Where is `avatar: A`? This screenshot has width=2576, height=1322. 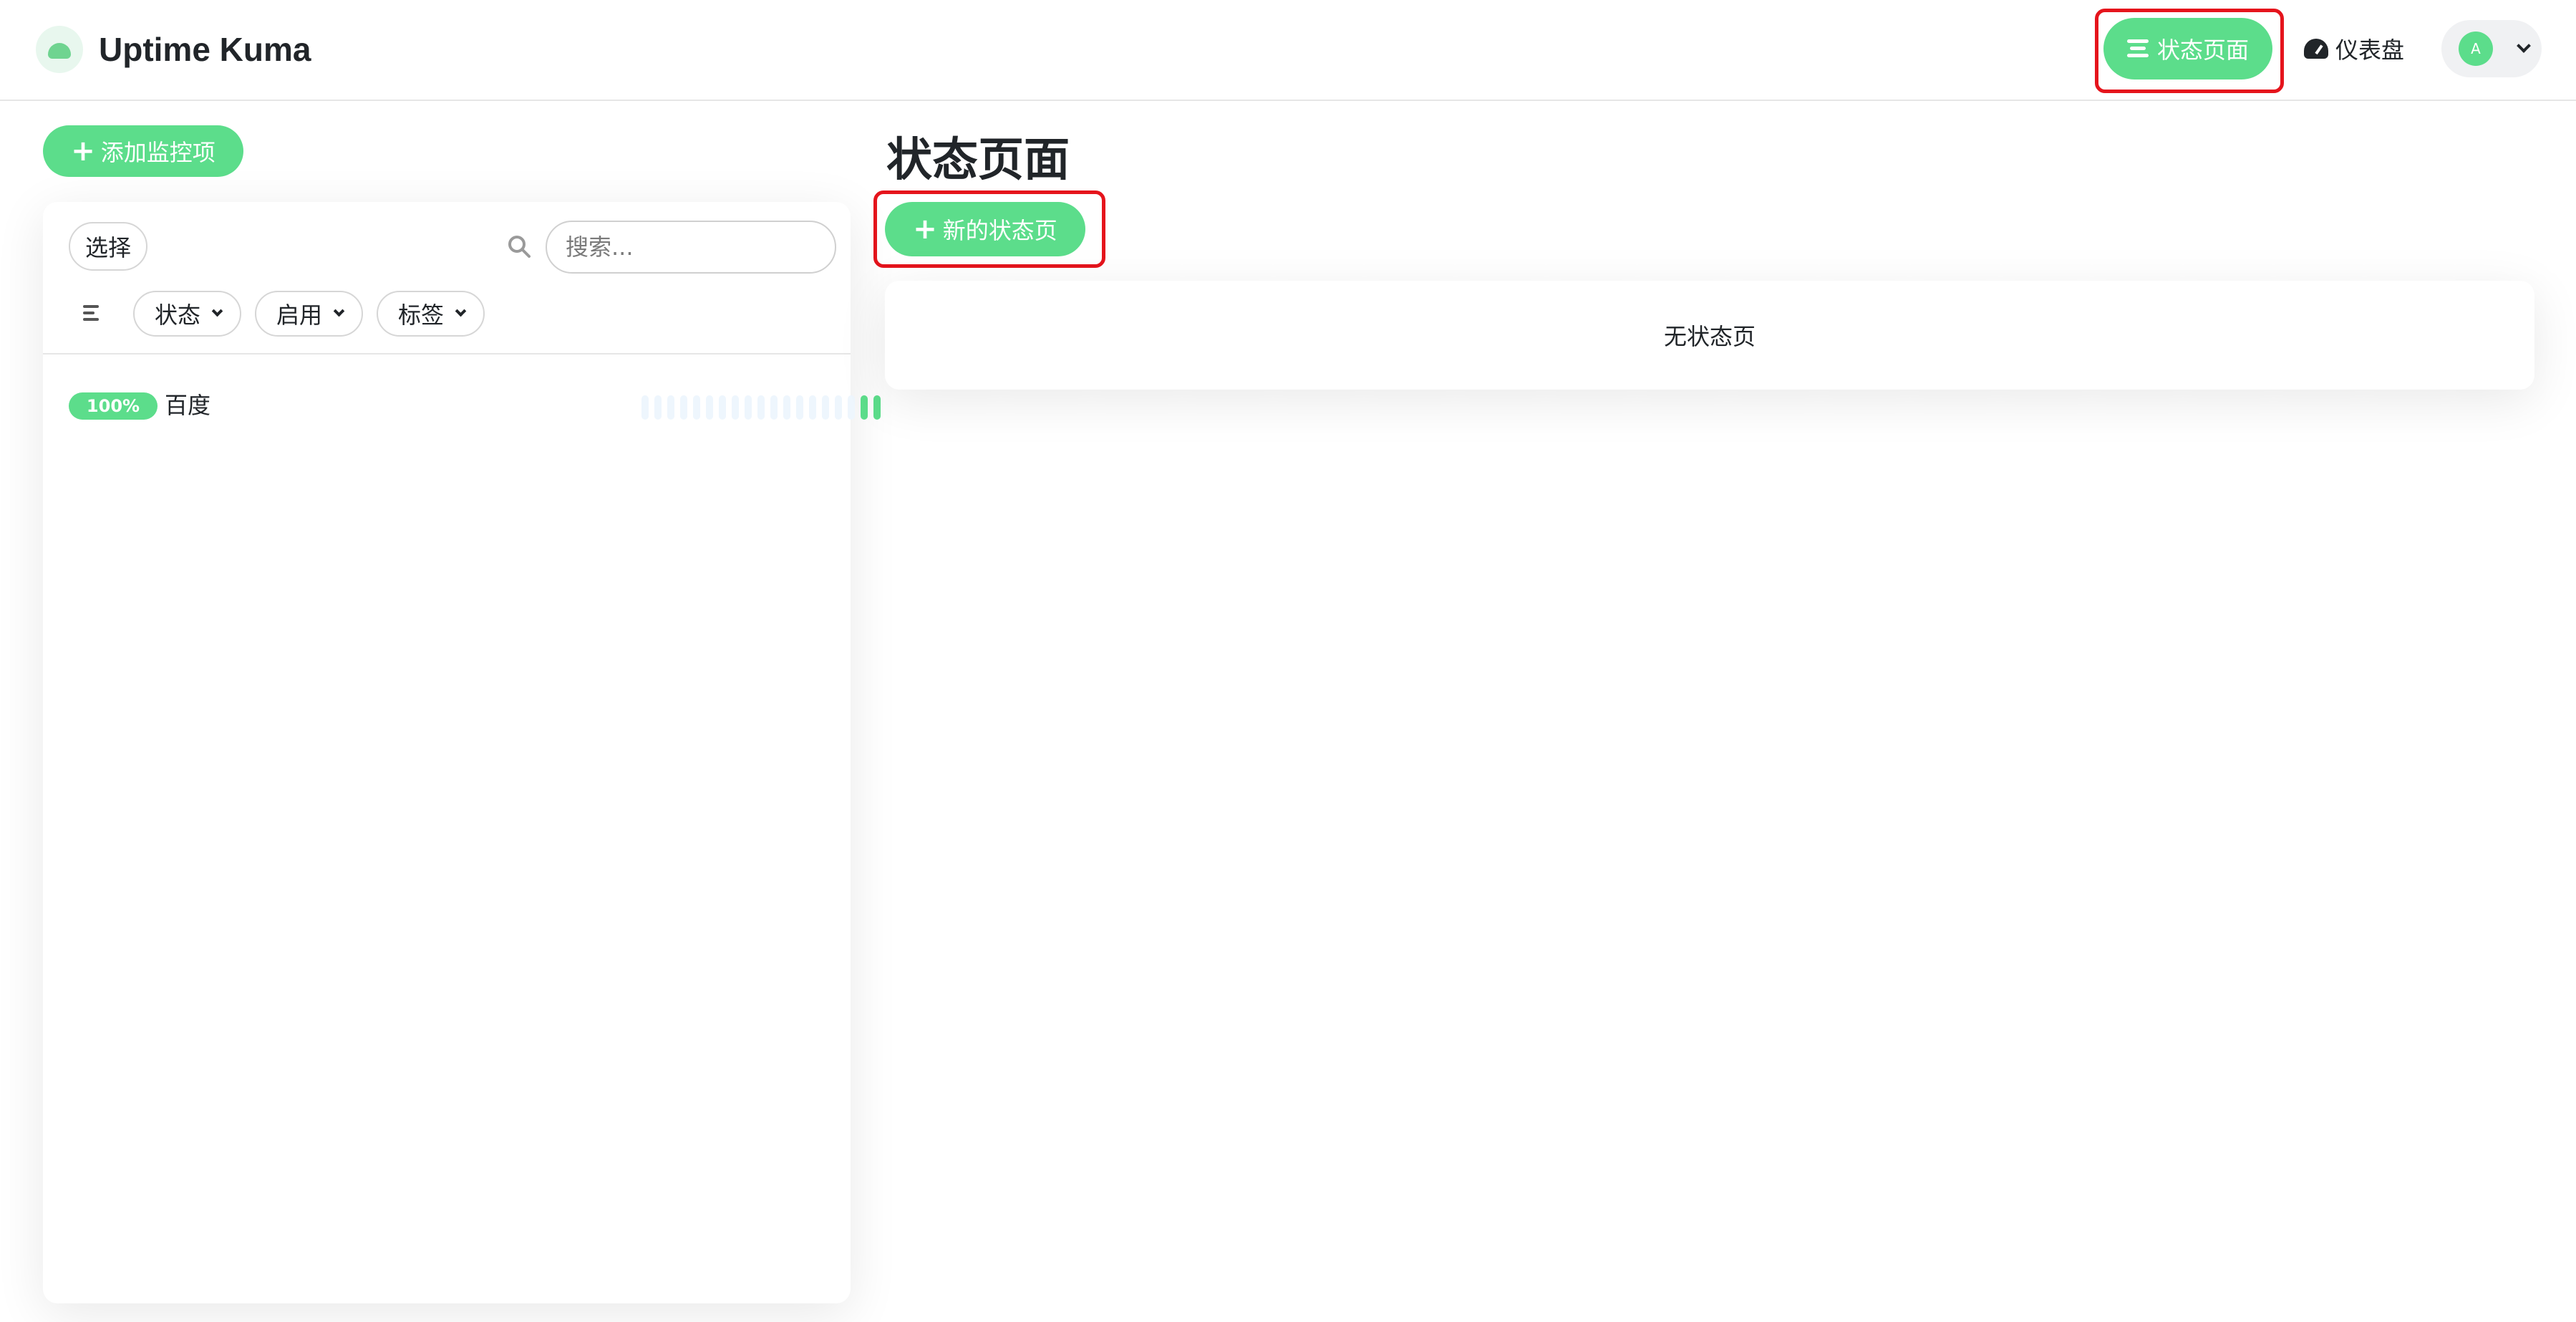 avatar: A is located at coordinates (2476, 49).